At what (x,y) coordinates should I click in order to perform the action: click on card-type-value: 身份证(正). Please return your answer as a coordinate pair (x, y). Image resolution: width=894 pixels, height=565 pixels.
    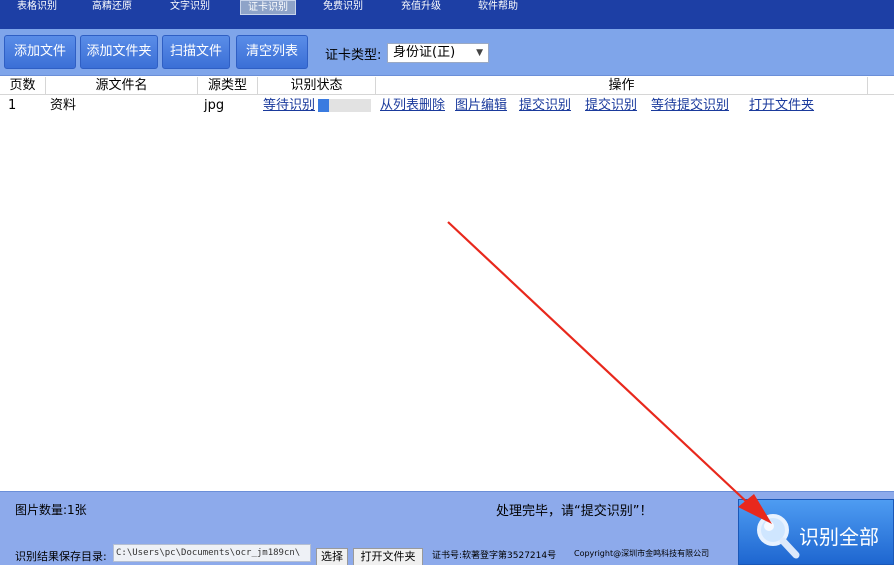
    Looking at the image, I should click on (424, 52).